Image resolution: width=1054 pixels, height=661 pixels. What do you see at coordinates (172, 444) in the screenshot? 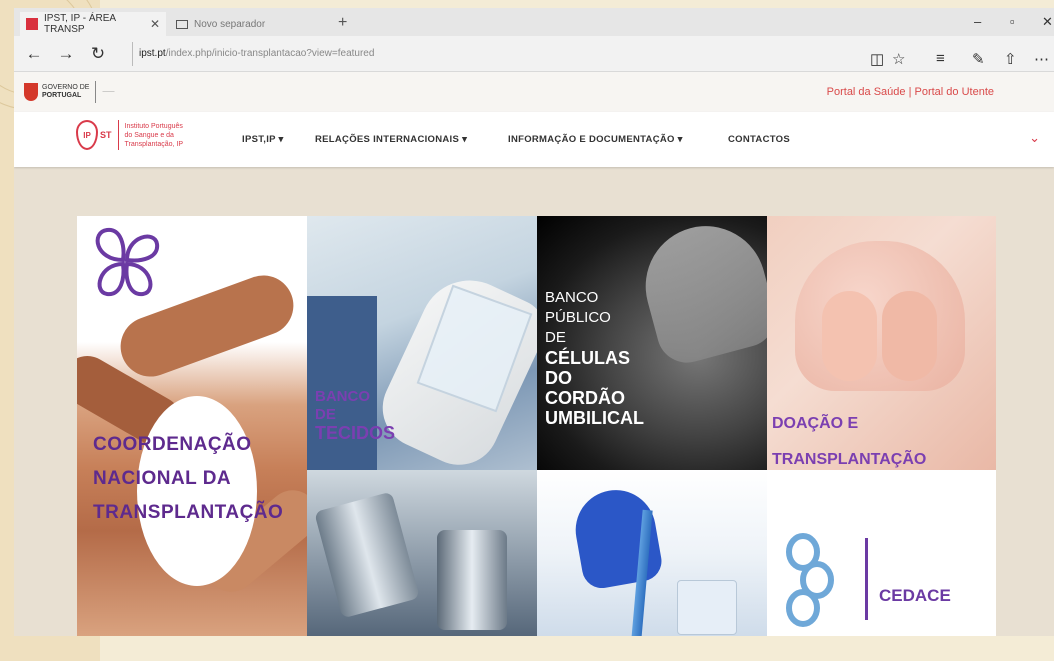
I see `caption-line: COORDENAÇÃO` at bounding box center [172, 444].